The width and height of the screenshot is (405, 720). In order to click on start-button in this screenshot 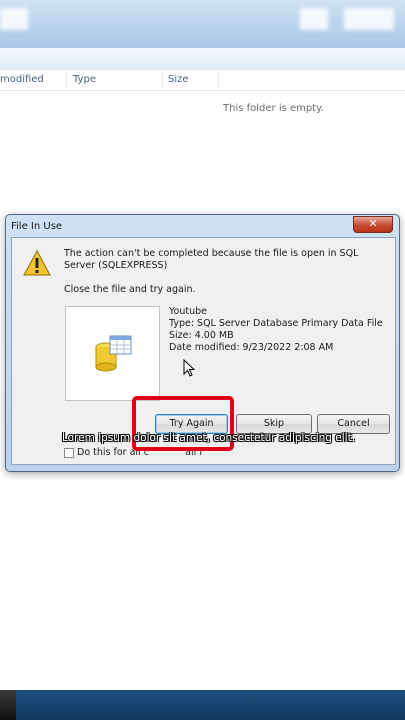, I will do `click(8, 705)`.